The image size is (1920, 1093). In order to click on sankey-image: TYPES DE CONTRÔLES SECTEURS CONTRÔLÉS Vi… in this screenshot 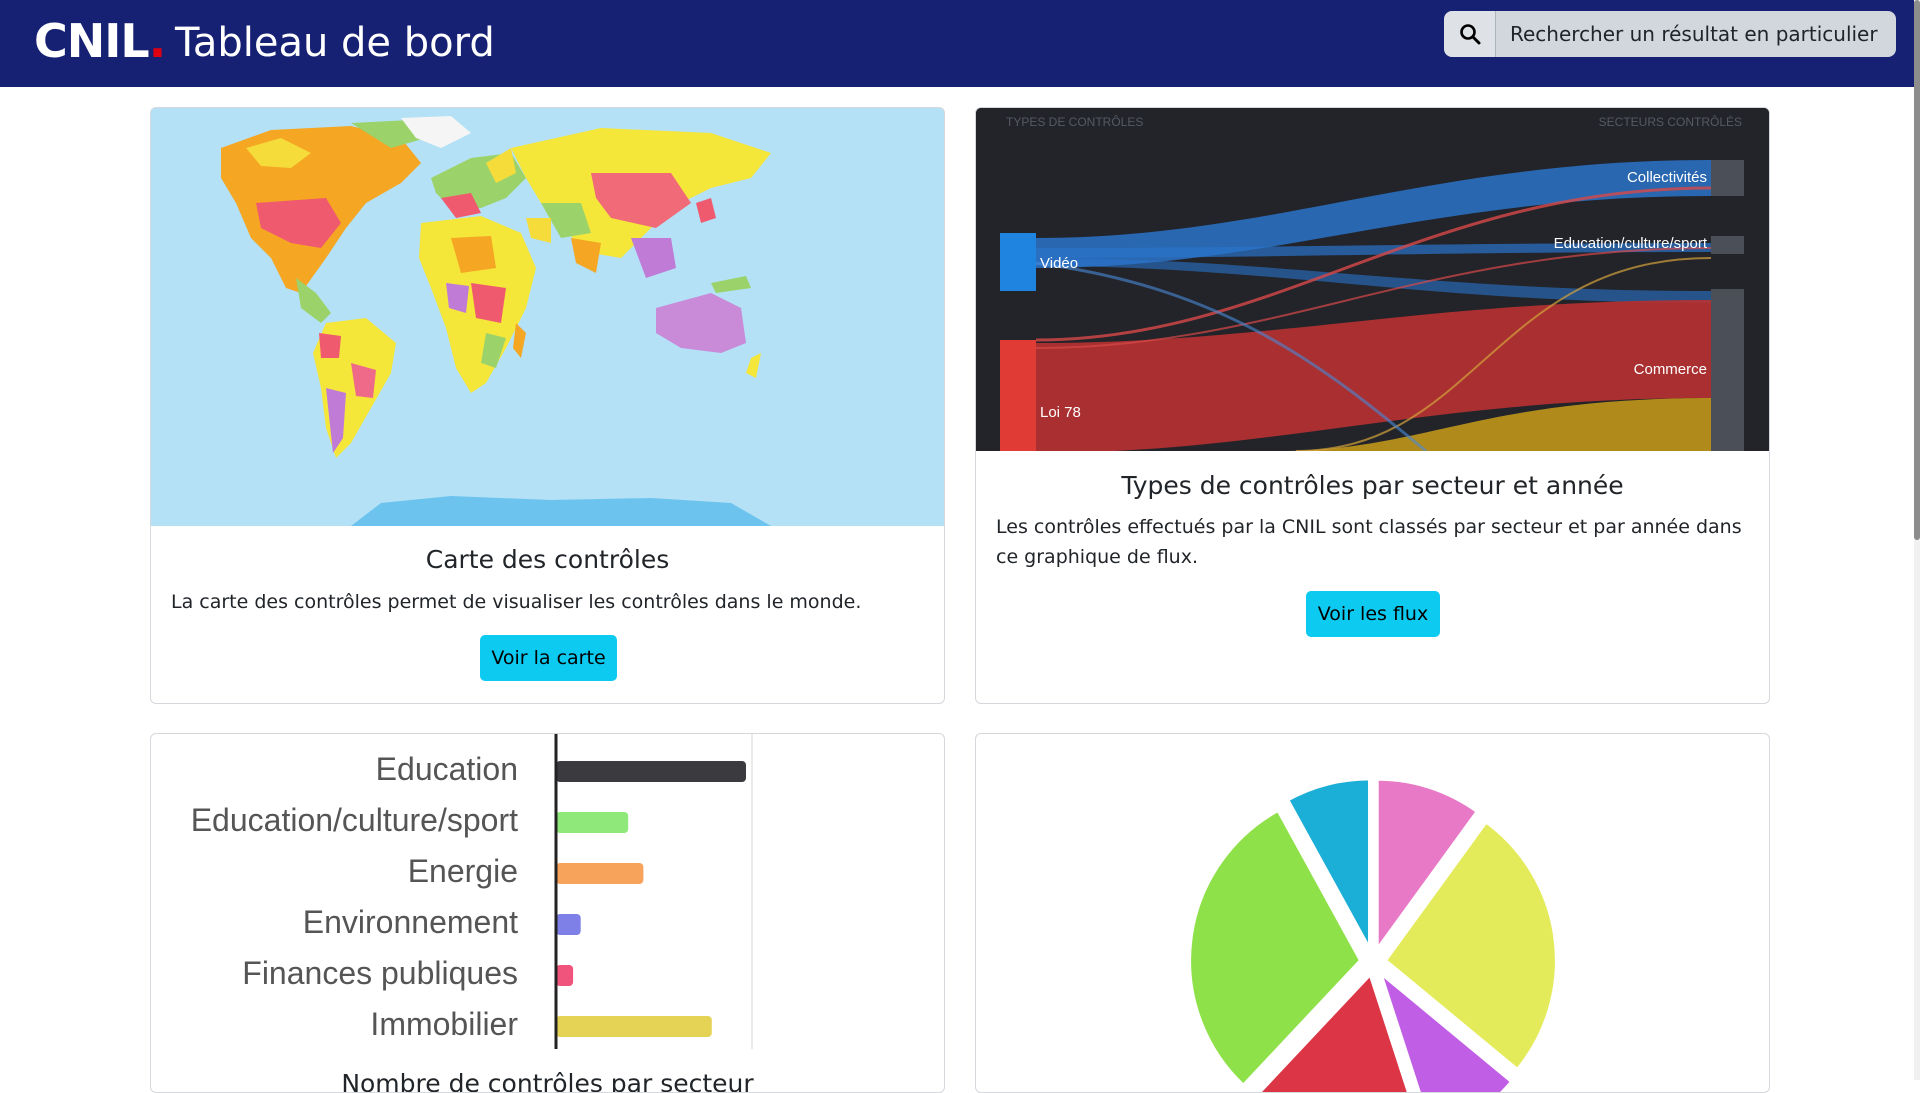, I will do `click(1372, 280)`.